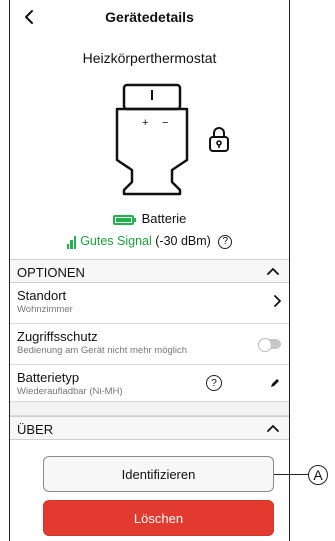 The image size is (335, 541). I want to click on battery-help-icon: ?, so click(214, 383).